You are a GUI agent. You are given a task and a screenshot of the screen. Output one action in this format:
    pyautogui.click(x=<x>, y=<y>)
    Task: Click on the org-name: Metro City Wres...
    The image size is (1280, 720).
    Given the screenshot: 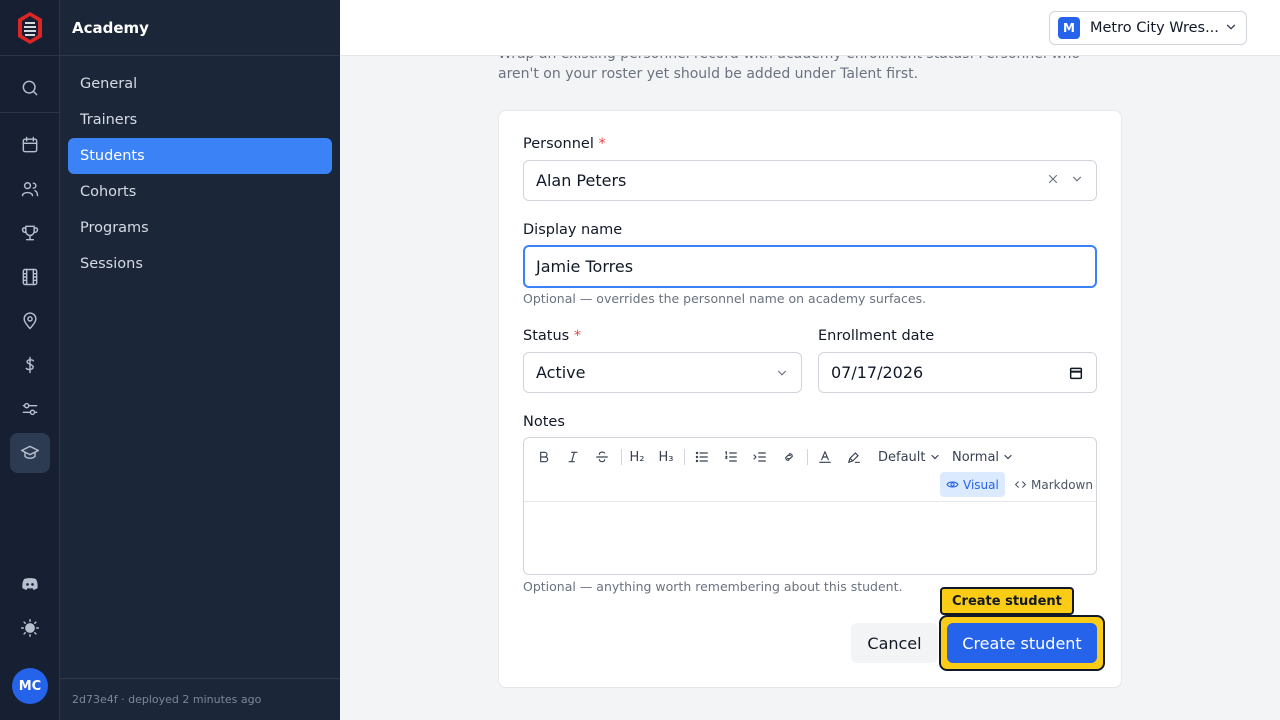 What is the action you would take?
    pyautogui.click(x=1154, y=28)
    